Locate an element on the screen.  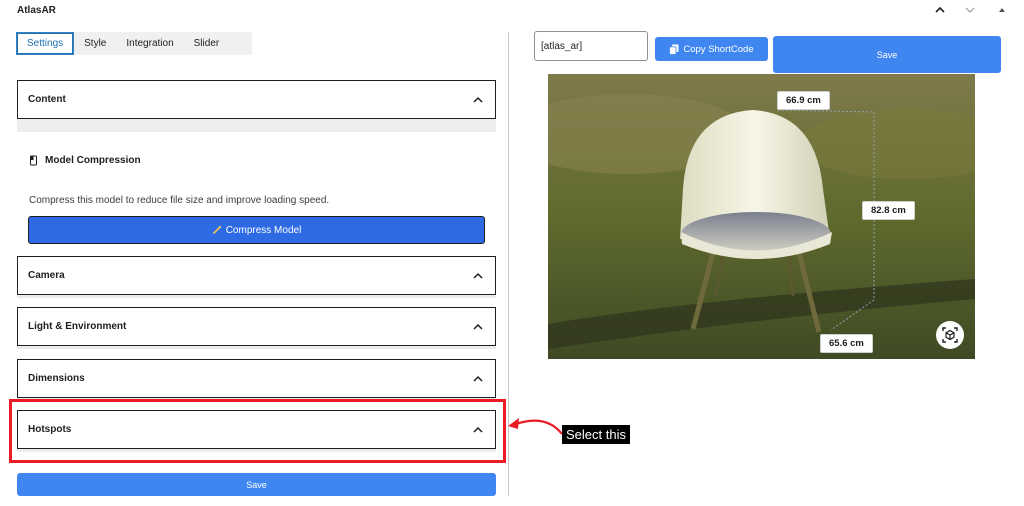
shortcode-input: [atlas_ar] is located at coordinates (591, 46).